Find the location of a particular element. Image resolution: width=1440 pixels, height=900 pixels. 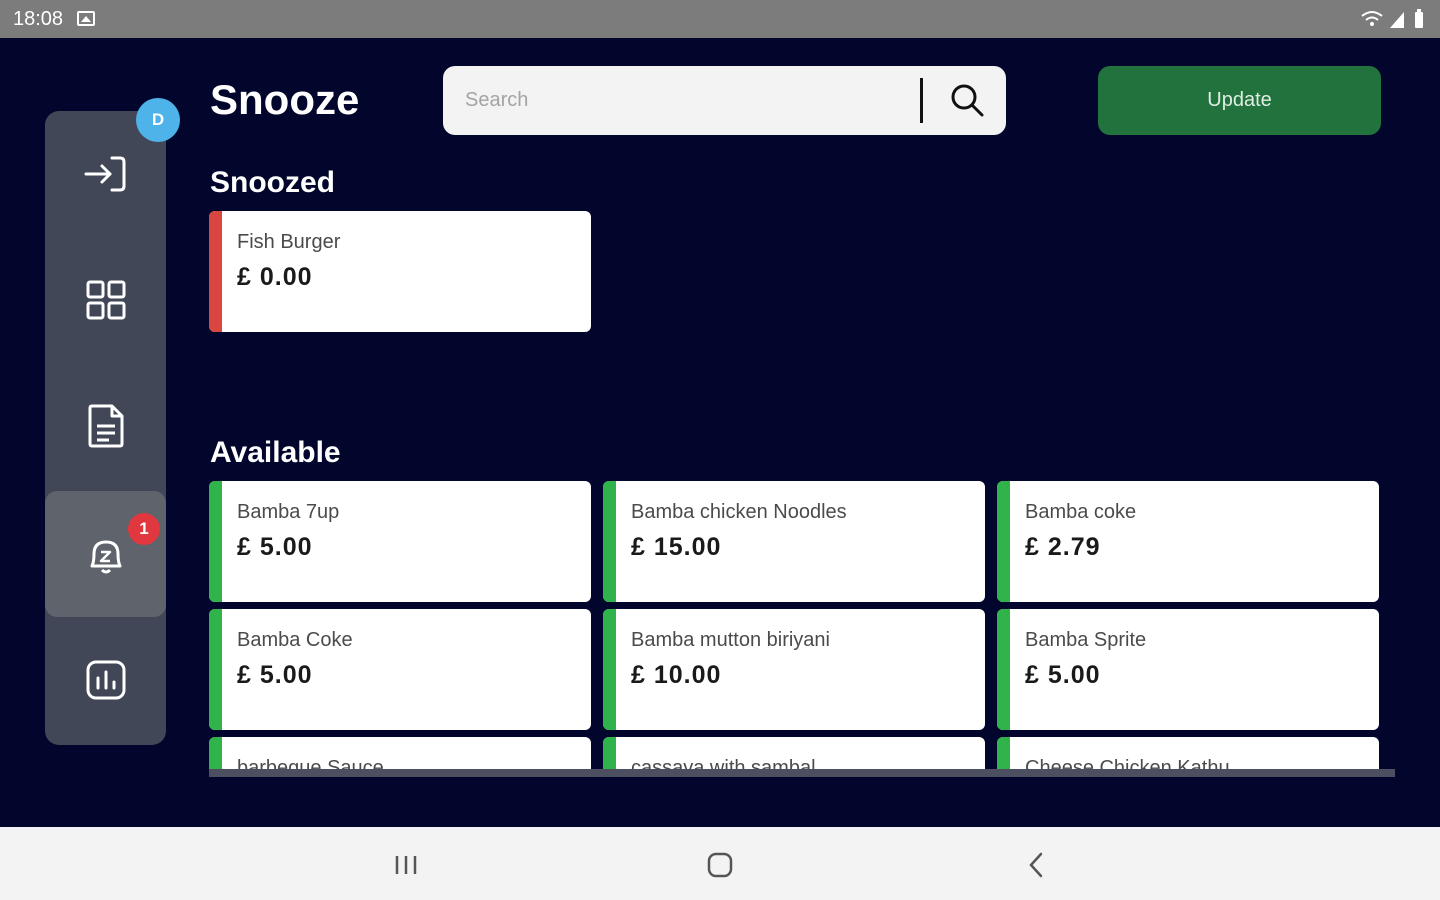

status-bar: 18:08 is located at coordinates (720, 19).